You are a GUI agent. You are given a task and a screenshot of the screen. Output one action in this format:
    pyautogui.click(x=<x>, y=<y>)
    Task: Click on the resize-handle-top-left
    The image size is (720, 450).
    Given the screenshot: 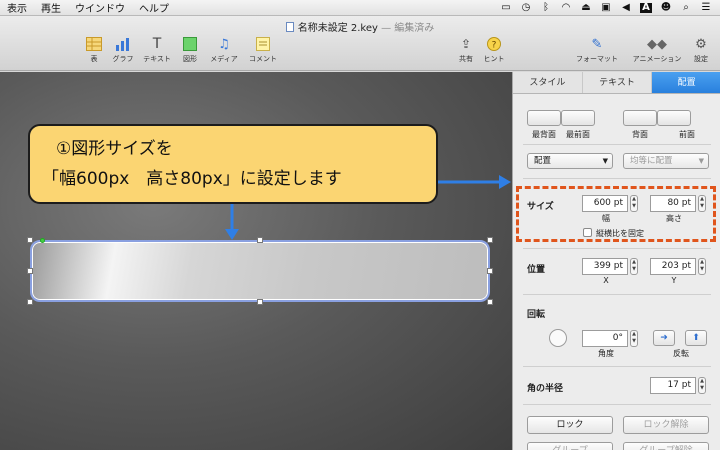 What is the action you would take?
    pyautogui.click(x=30, y=240)
    